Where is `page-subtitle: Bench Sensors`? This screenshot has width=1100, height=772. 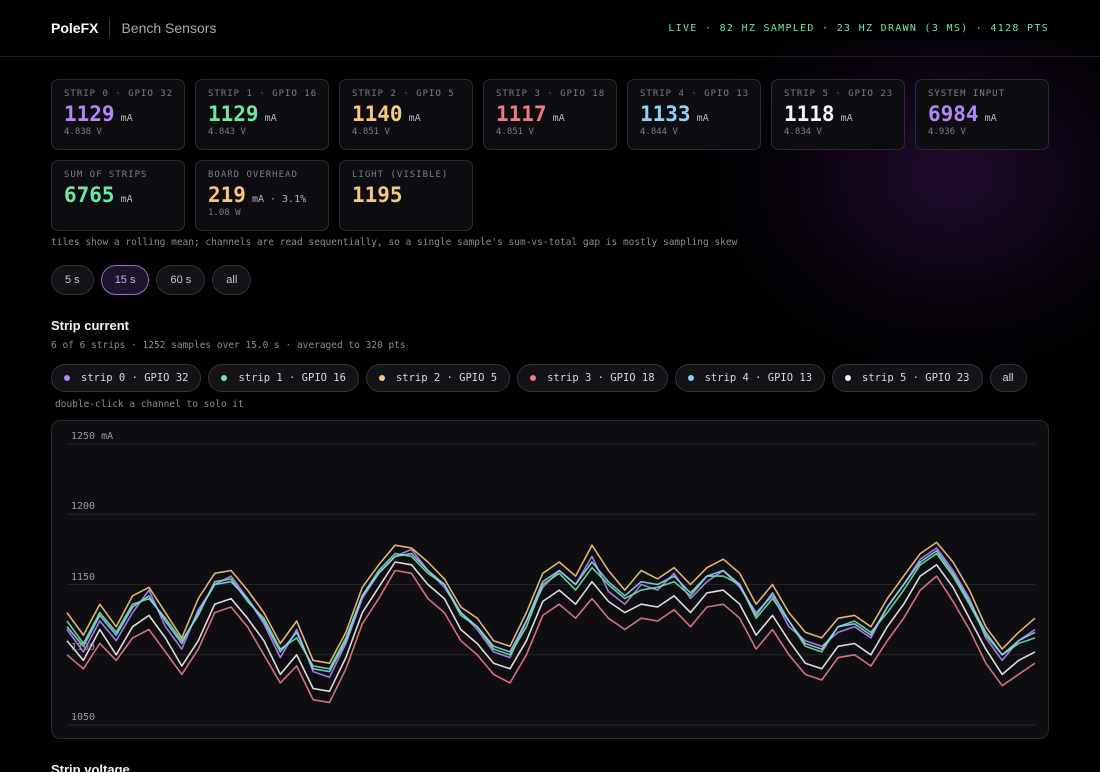 page-subtitle: Bench Sensors is located at coordinates (169, 28).